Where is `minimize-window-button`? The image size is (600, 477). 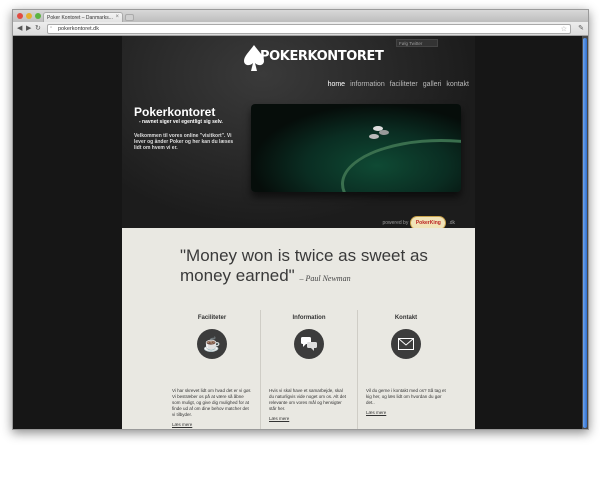 minimize-window-button is located at coordinates (29, 16).